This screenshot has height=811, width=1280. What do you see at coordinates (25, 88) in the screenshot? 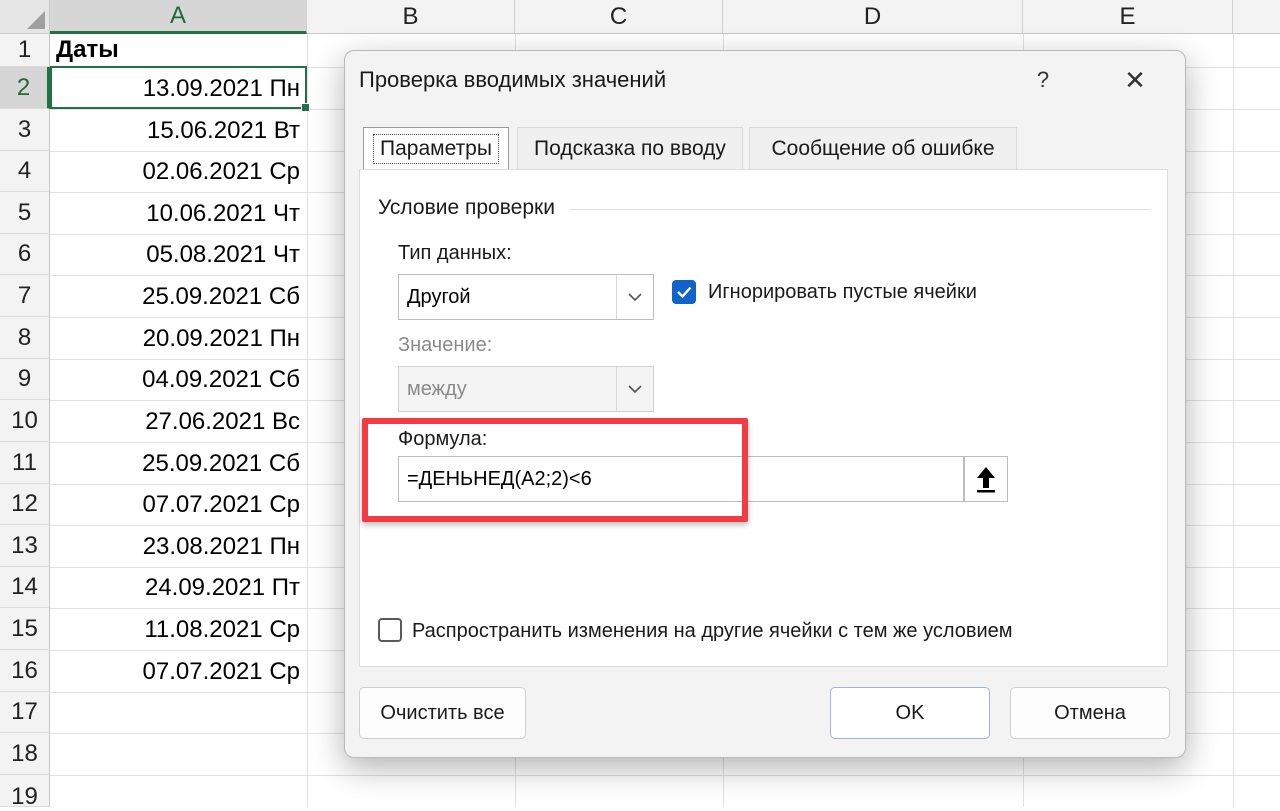
I see `row-header: 2` at bounding box center [25, 88].